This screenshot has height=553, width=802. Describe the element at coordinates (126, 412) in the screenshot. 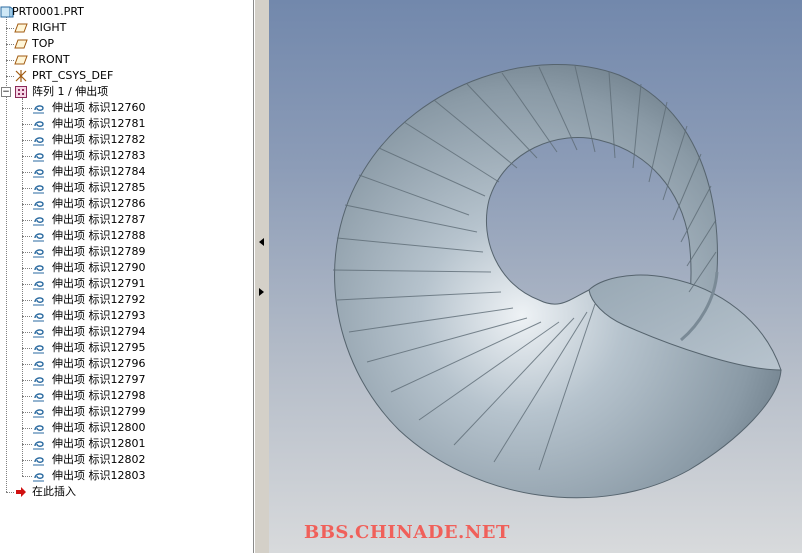

I see `tree-item-extrusion: 伸出项 标识12799` at that location.